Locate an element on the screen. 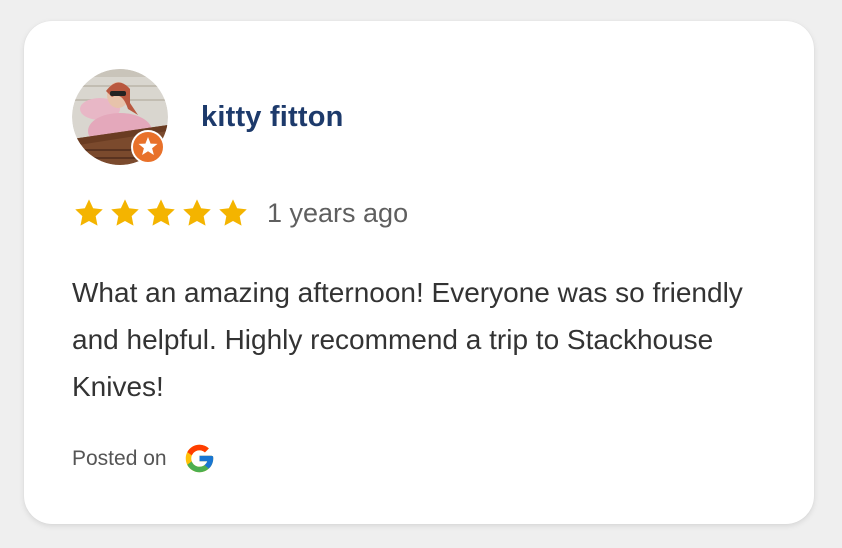  avatar-container is located at coordinates (120, 117).